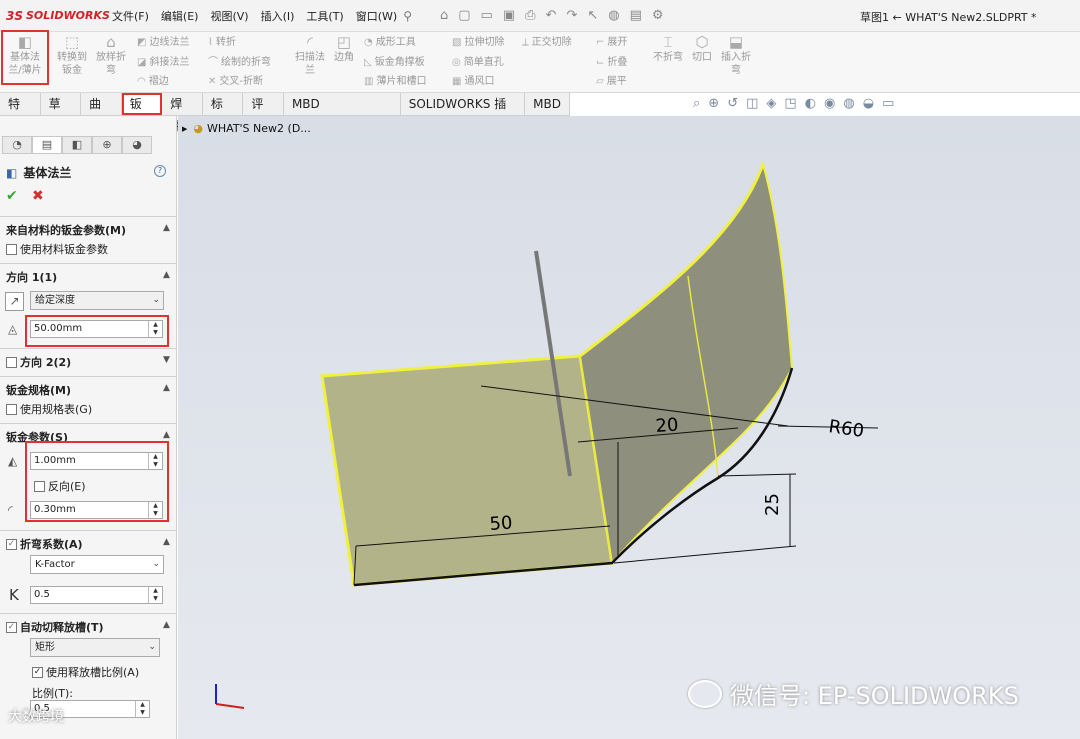 This screenshot has width=1080, height=739. I want to click on previous-view-icon: ↺, so click(732, 103).